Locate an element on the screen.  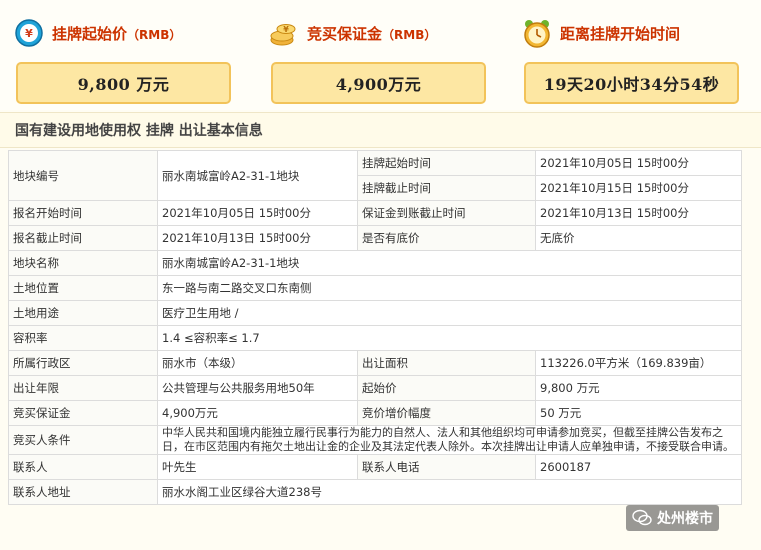
clock-price-icon: ¥ is located at coordinates (29, 33).